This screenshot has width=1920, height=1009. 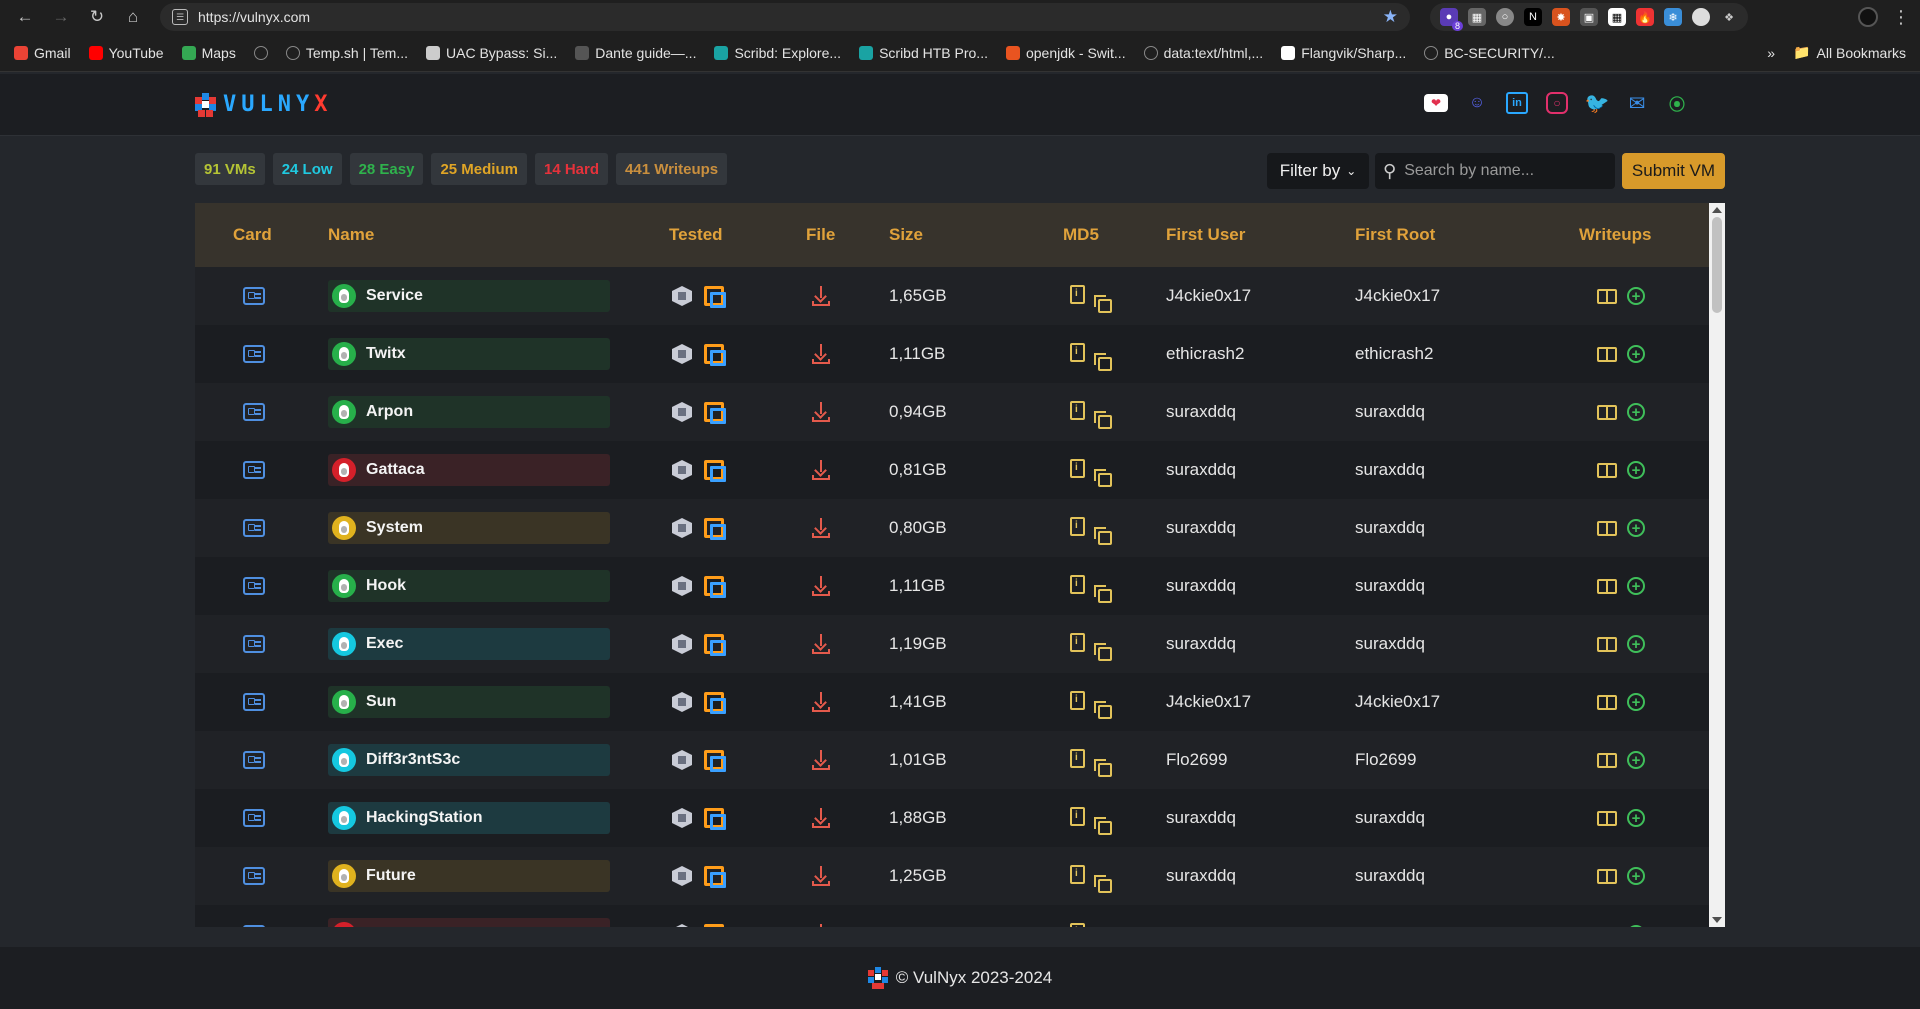 I want to click on vm-name-pill: Exec, so click(x=469, y=644).